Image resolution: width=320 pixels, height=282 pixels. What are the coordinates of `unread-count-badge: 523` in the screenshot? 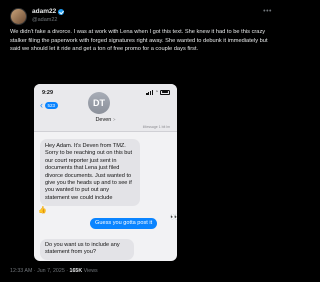 It's located at (51, 105).